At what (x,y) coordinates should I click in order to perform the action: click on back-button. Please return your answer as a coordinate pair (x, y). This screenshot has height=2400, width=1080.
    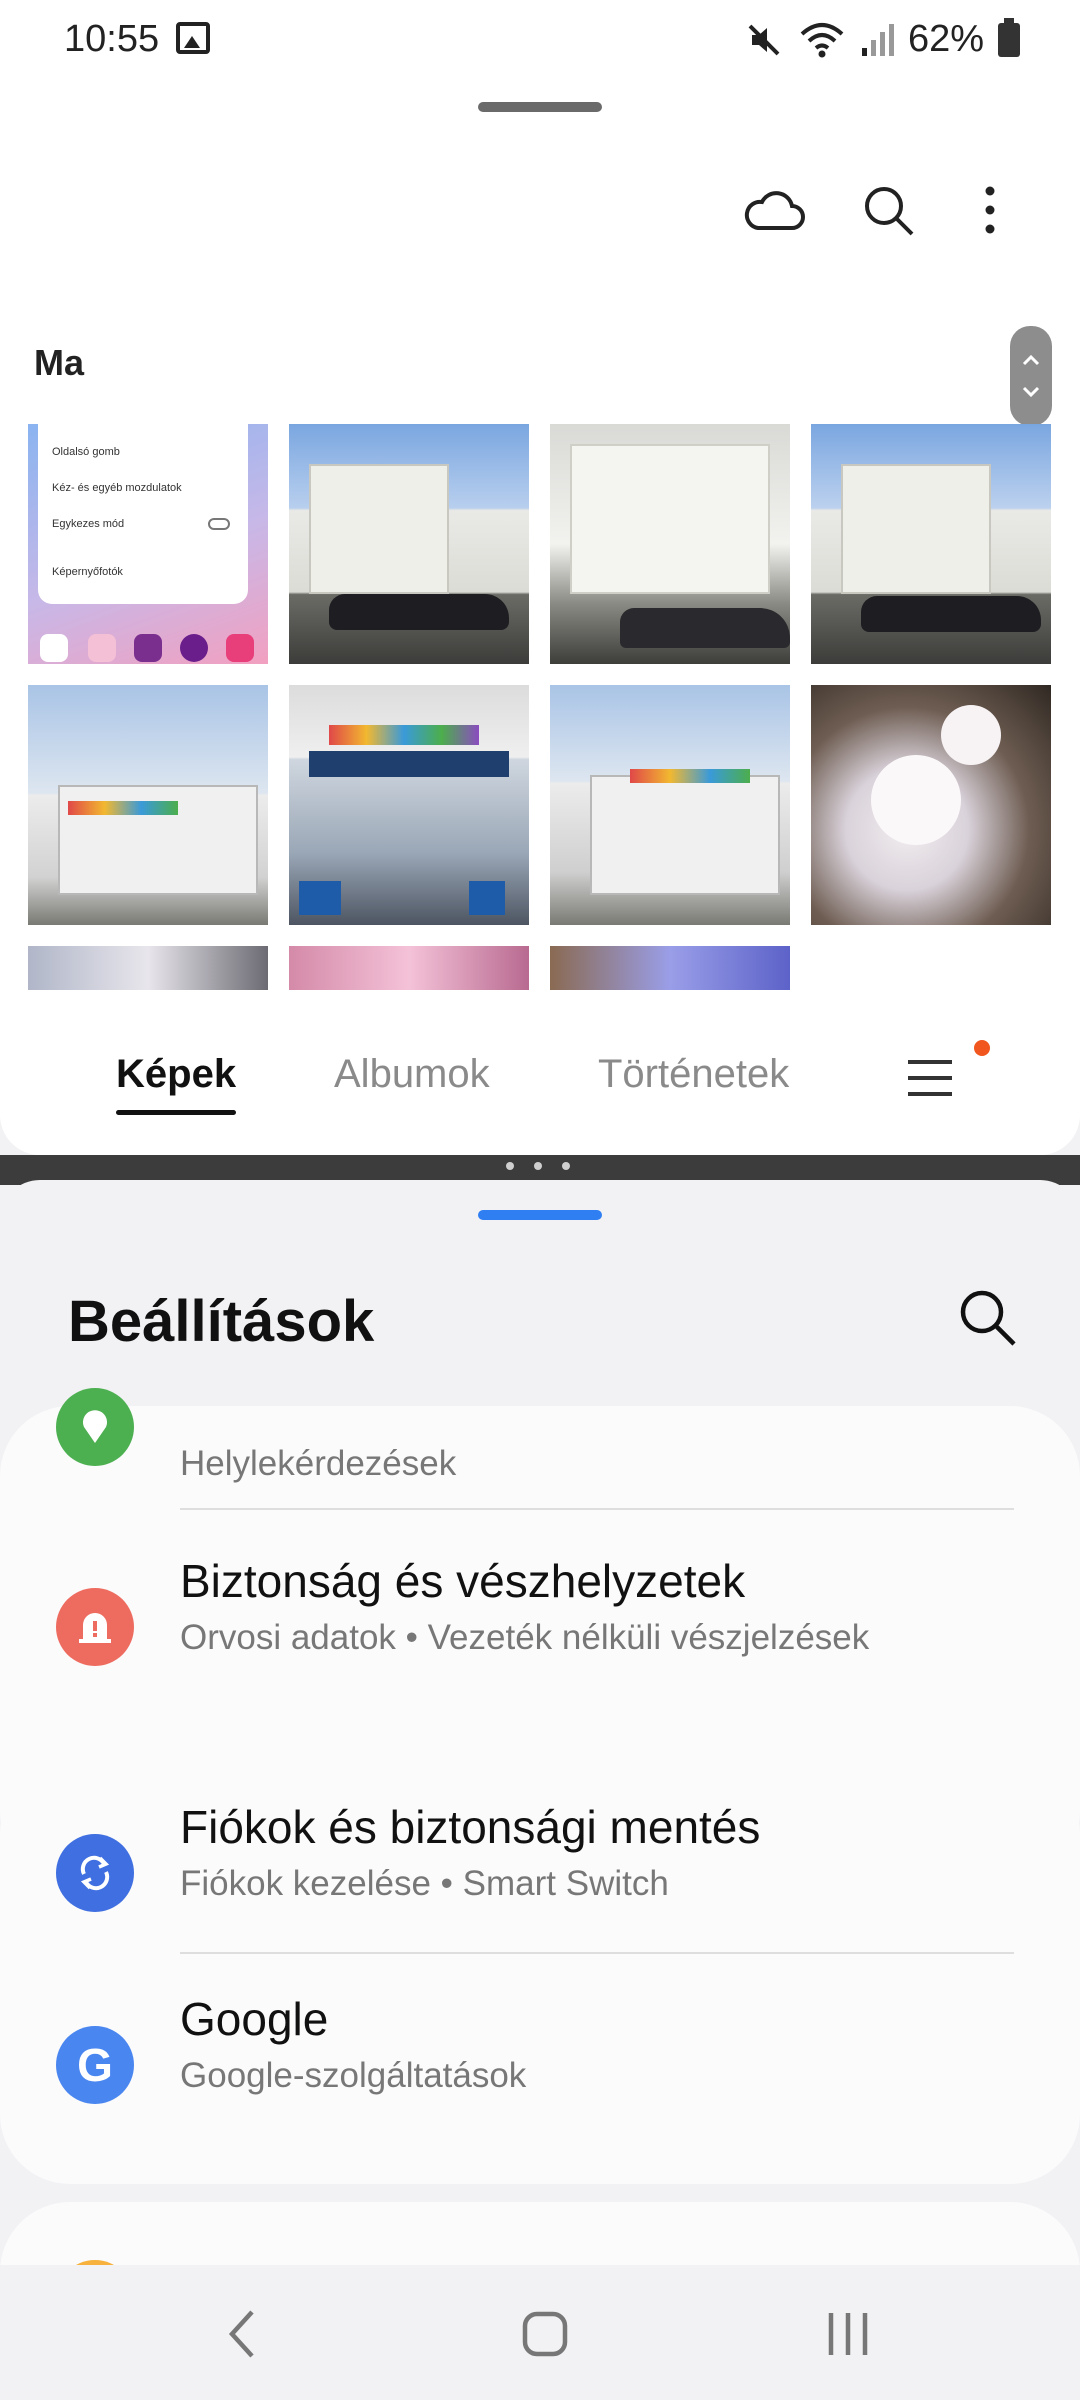
    Looking at the image, I should click on (242, 2334).